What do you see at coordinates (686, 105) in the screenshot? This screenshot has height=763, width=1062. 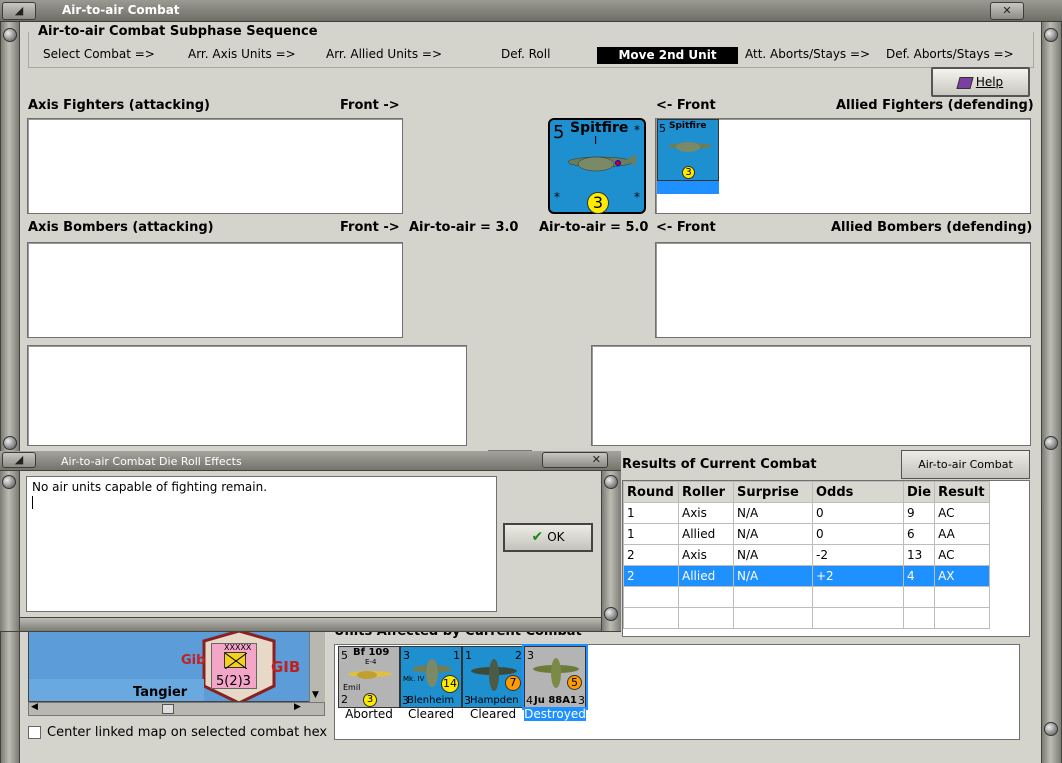 I see `allied-fighters-front-label: <- Front` at bounding box center [686, 105].